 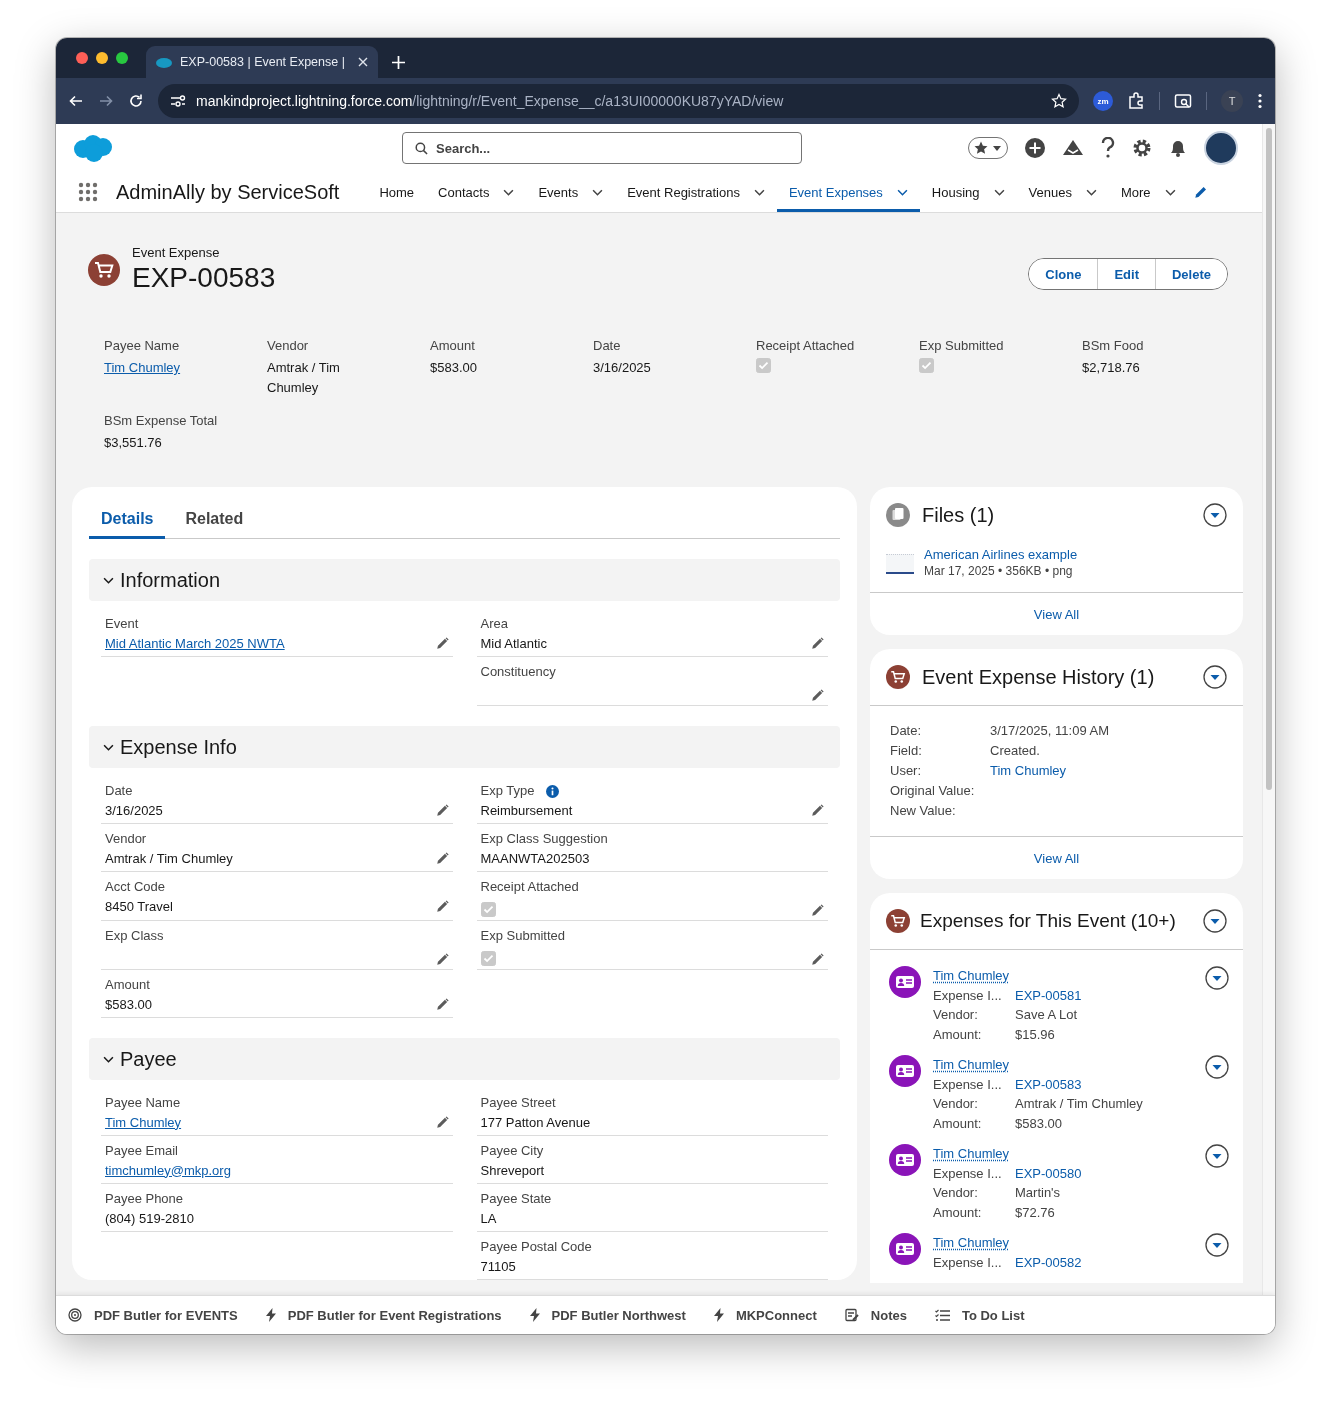 What do you see at coordinates (494, 624) in the screenshot?
I see `field-label: Area` at bounding box center [494, 624].